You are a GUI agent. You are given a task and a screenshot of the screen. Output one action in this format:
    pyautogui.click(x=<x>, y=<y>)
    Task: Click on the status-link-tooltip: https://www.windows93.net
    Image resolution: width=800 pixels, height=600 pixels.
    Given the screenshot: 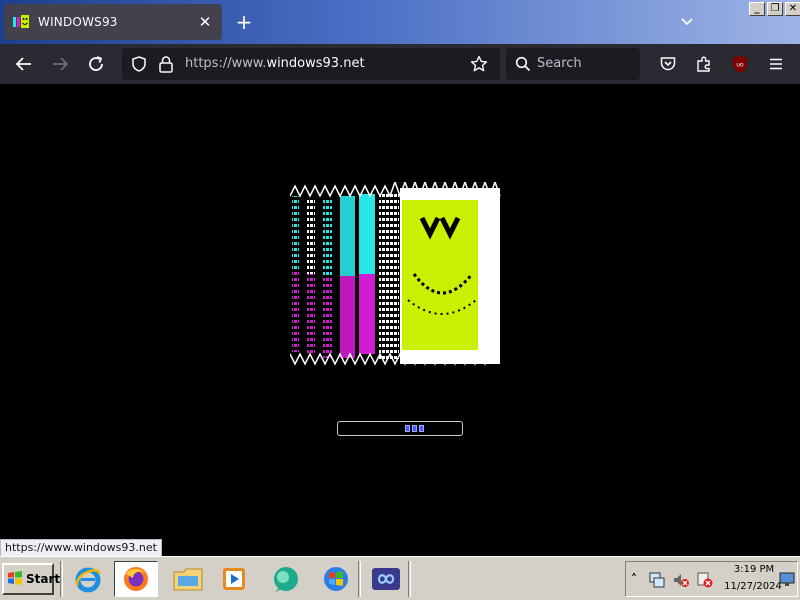 What is the action you would take?
    pyautogui.click(x=81, y=548)
    